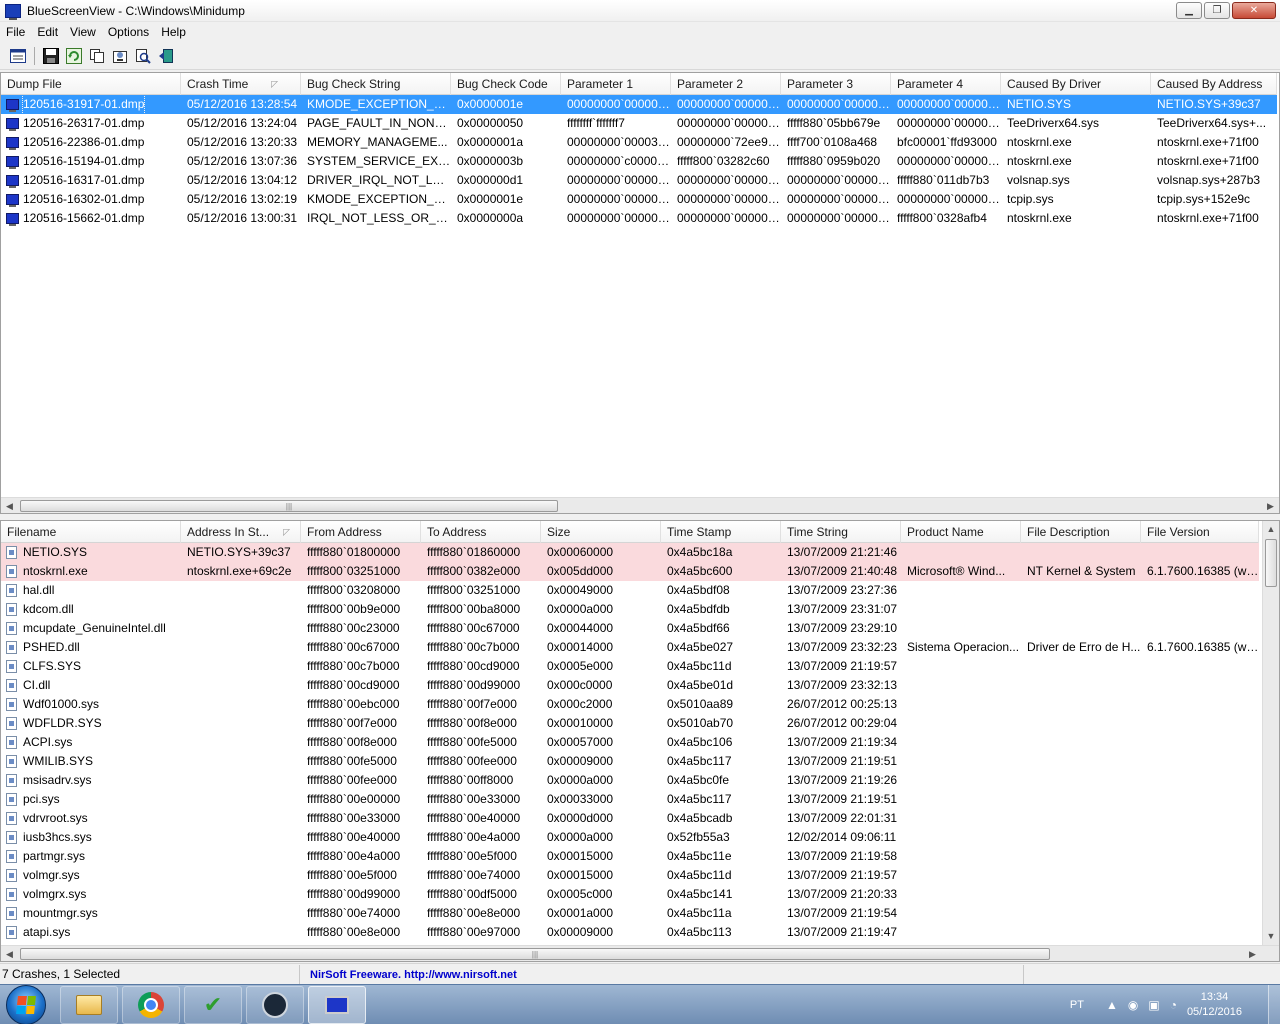 This screenshot has height=1024, width=1280. What do you see at coordinates (481, 532) in the screenshot?
I see `column-header: To Address` at bounding box center [481, 532].